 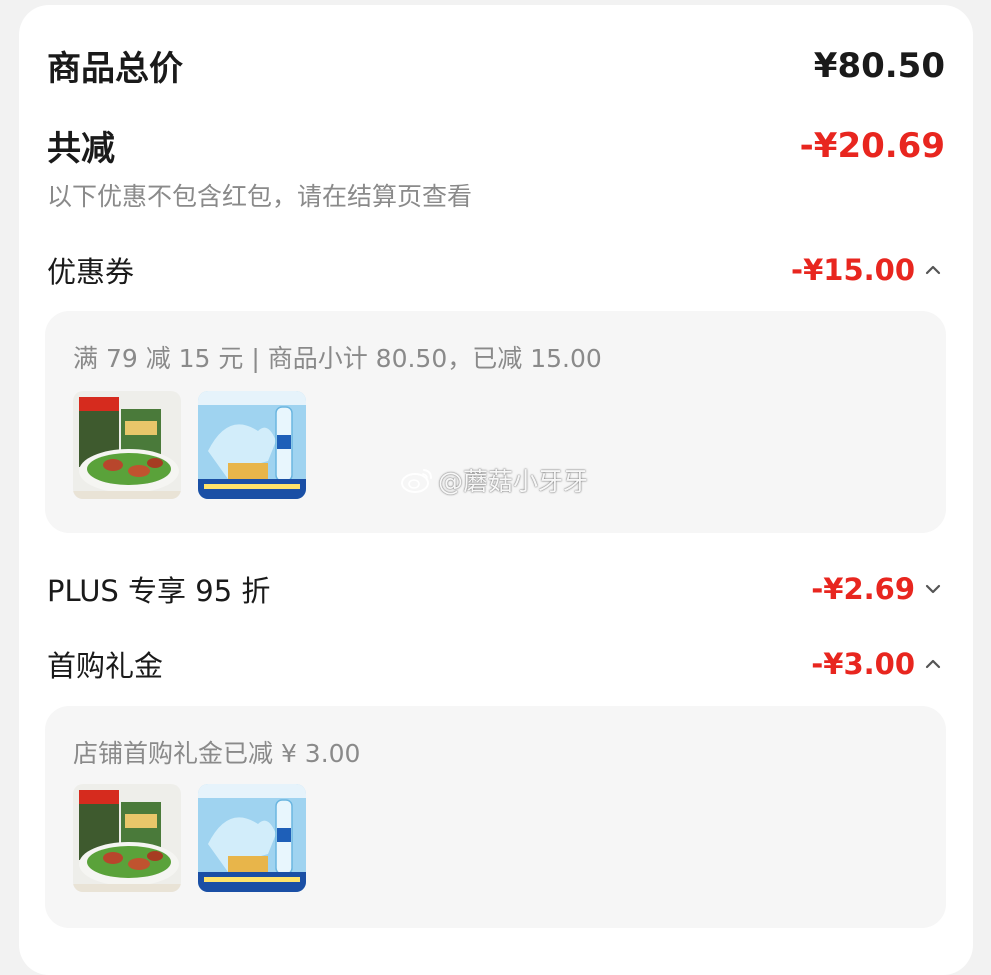 I want to click on watermark: @蘑菇小牙牙, so click(x=494, y=480).